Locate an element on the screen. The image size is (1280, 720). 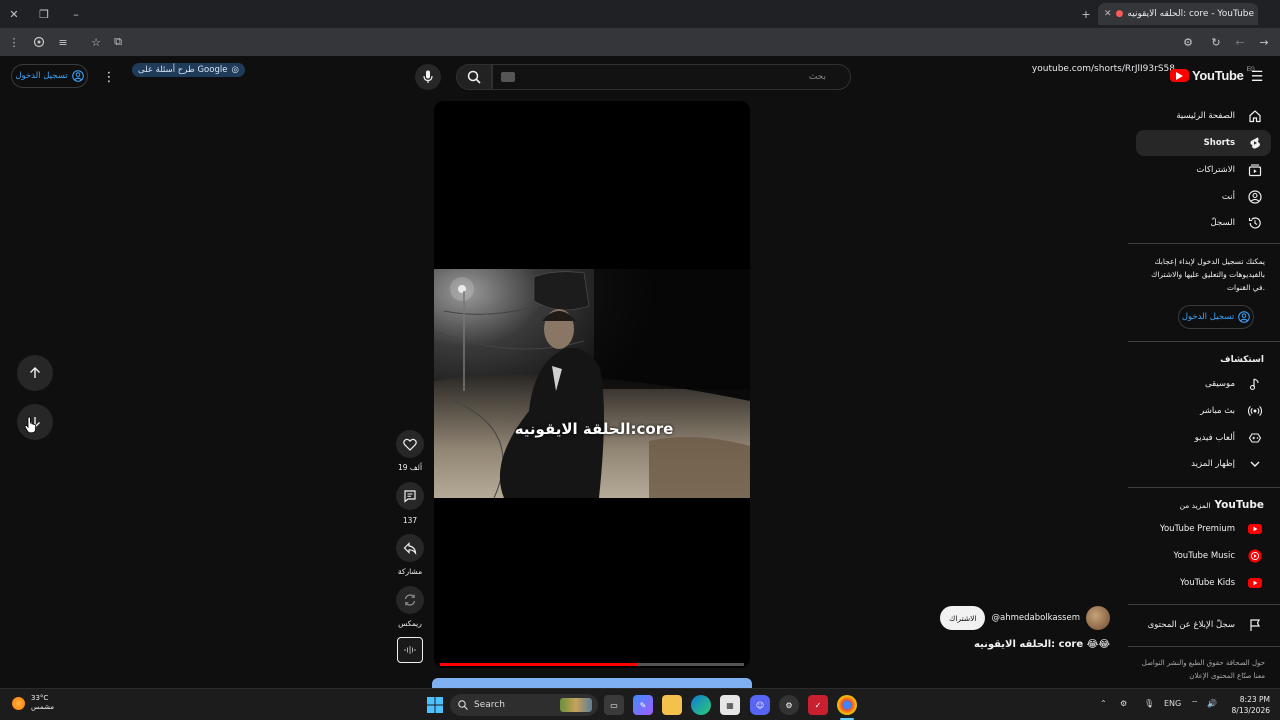
widgets-app-icon: ✎ is located at coordinates (643, 705).